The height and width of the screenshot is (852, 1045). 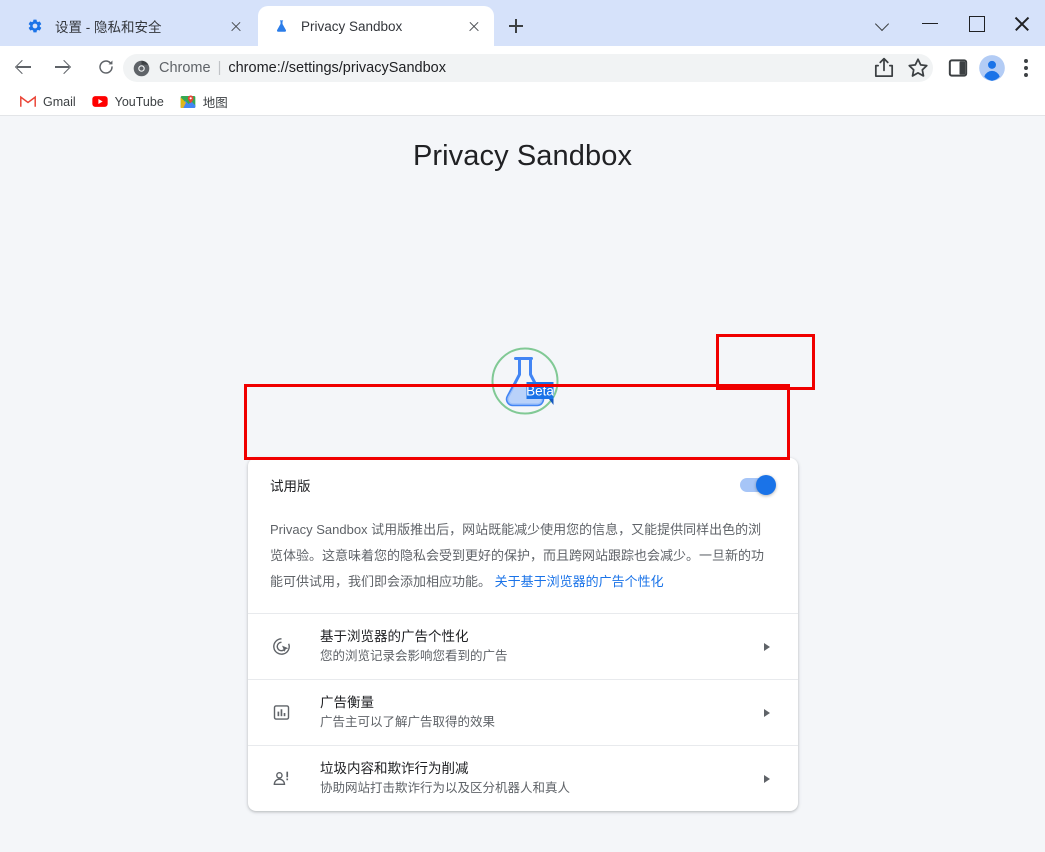 What do you see at coordinates (108, 27) in the screenshot?
I see `tab-title: 设置 - 隐私和安全` at bounding box center [108, 27].